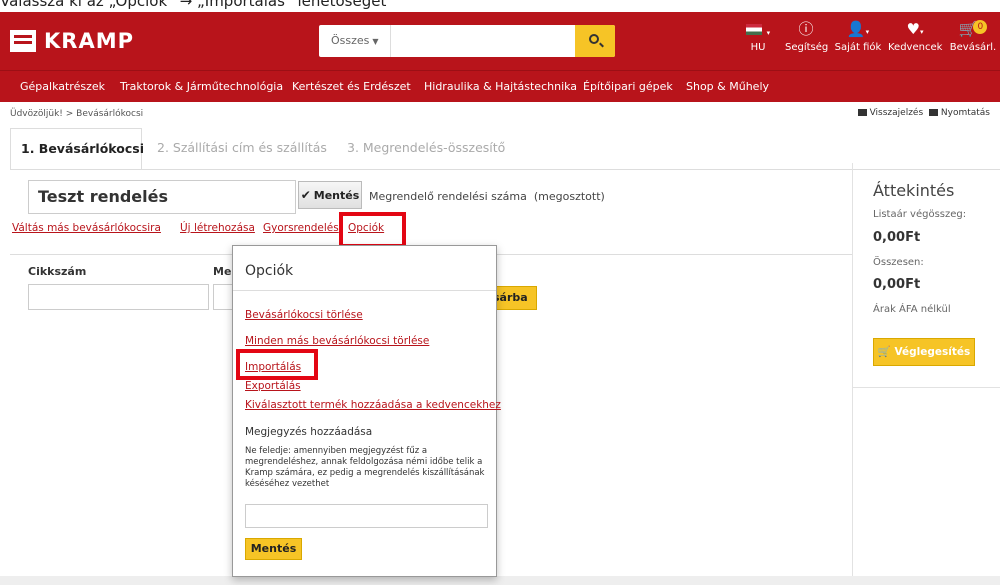 Image resolution: width=1000 pixels, height=585 pixels. I want to click on search-scope-select: Összes ▼, so click(355, 41).